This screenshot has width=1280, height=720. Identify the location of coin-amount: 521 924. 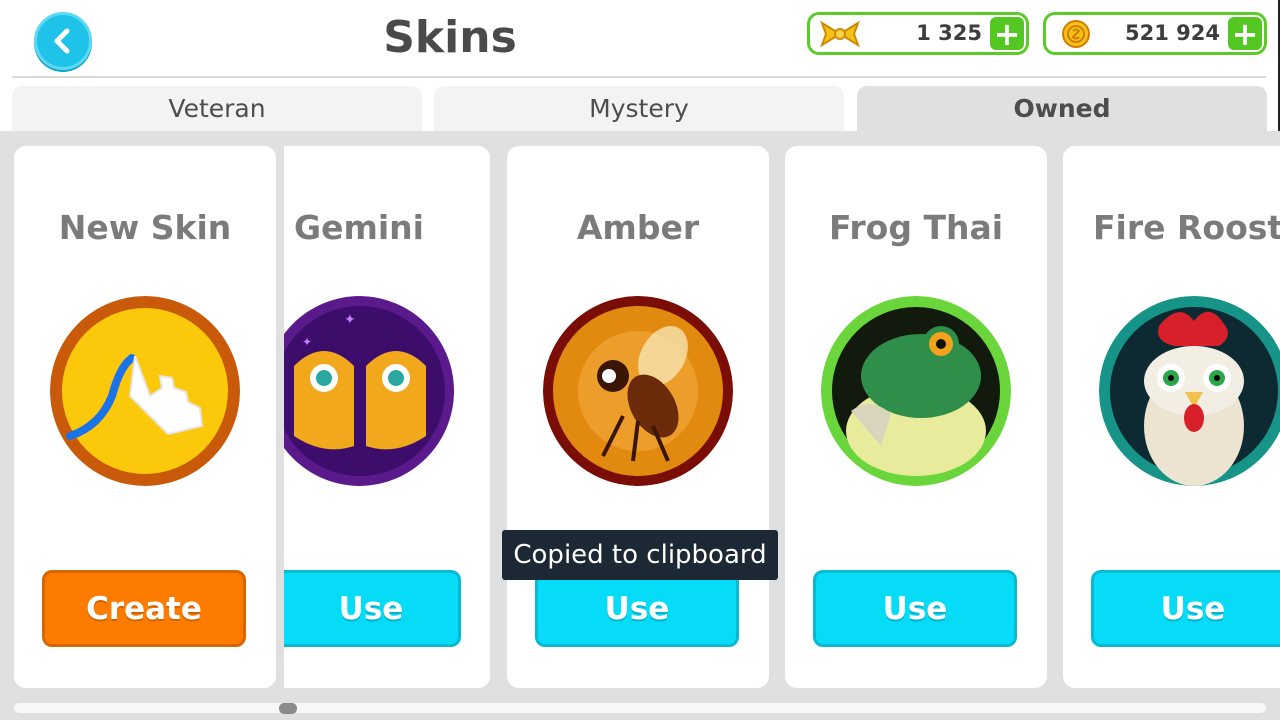
(1172, 33).